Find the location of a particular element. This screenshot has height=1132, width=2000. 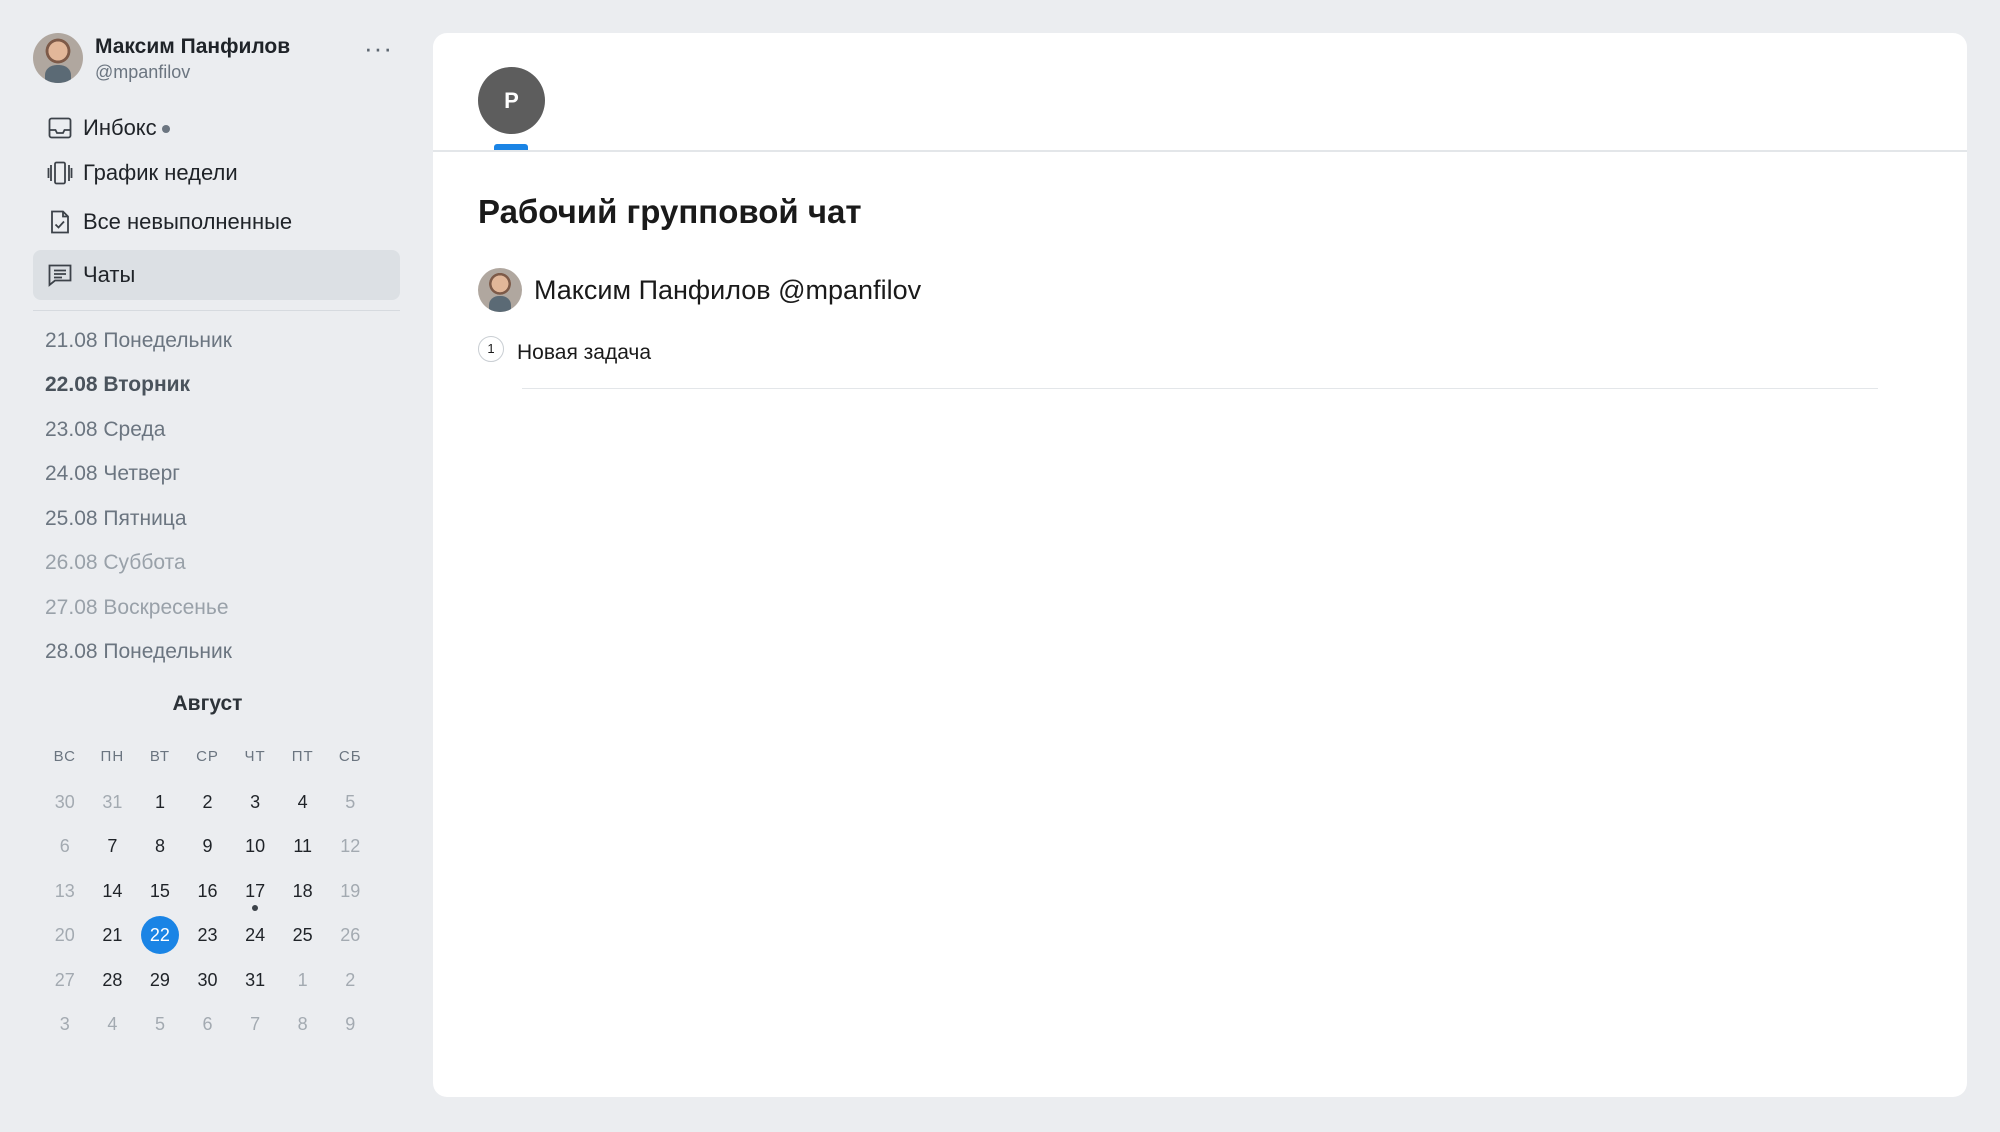

calendar-day: 10 is located at coordinates (255, 846).